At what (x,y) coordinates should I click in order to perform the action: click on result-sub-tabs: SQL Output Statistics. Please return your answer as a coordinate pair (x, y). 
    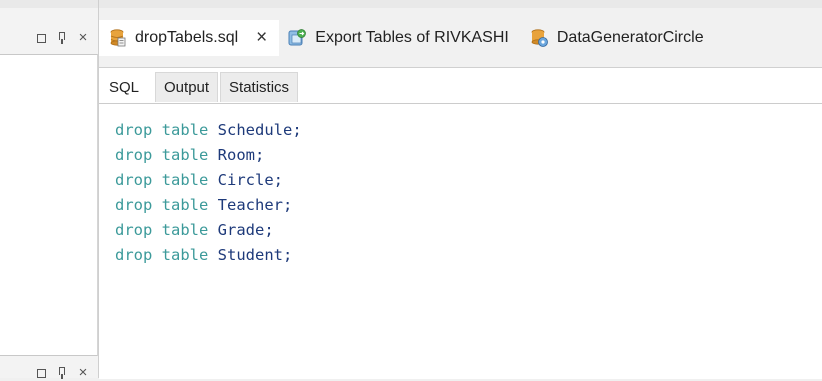
    Looking at the image, I should click on (460, 85).